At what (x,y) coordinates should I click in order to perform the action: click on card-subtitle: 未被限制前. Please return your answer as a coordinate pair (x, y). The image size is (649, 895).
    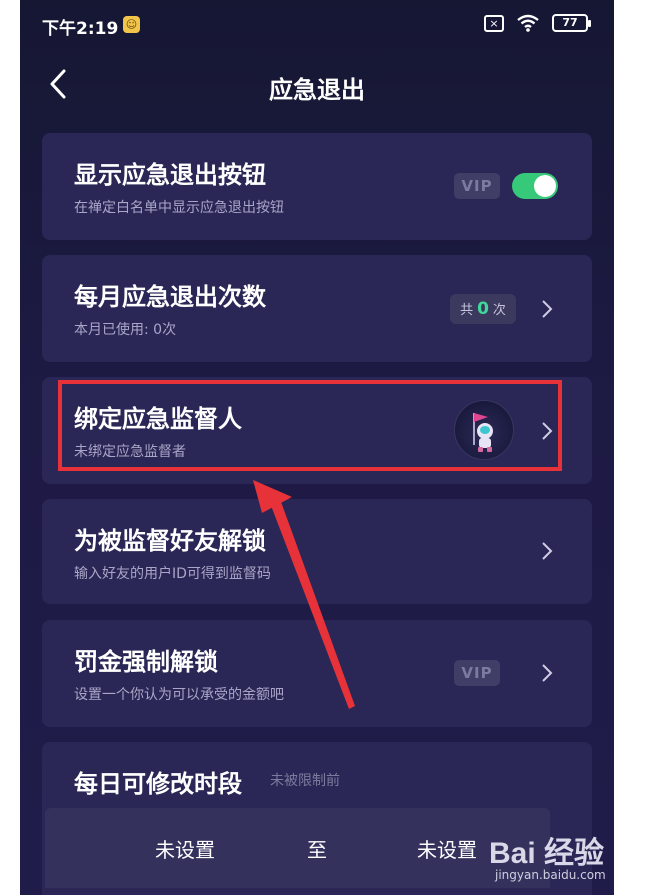
    Looking at the image, I should click on (305, 781).